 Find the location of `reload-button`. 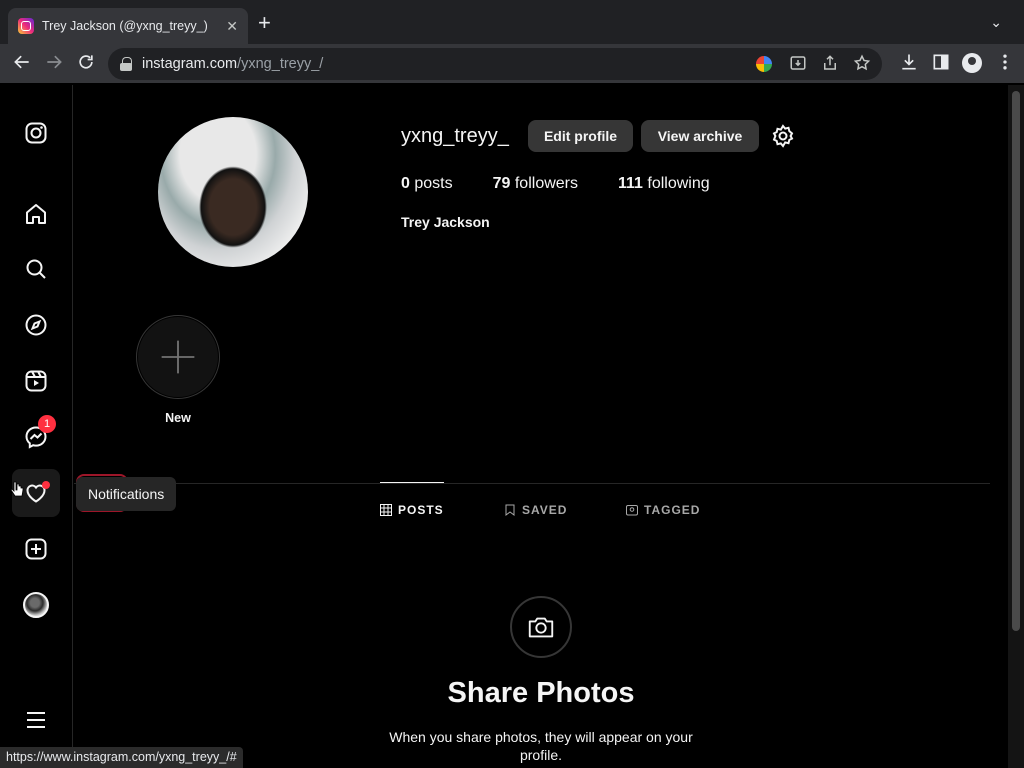

reload-button is located at coordinates (86, 64).